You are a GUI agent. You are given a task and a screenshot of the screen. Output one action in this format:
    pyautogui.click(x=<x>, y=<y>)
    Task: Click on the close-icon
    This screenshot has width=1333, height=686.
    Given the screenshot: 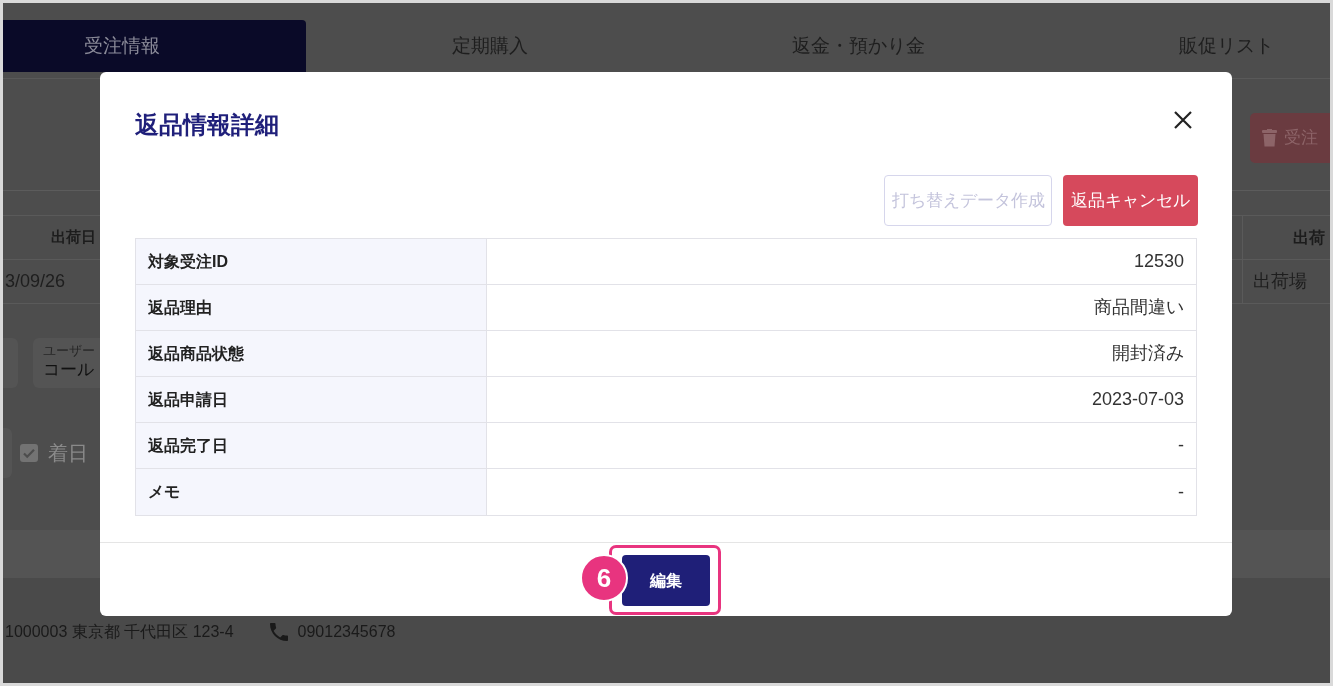 What is the action you would take?
    pyautogui.click(x=1183, y=120)
    